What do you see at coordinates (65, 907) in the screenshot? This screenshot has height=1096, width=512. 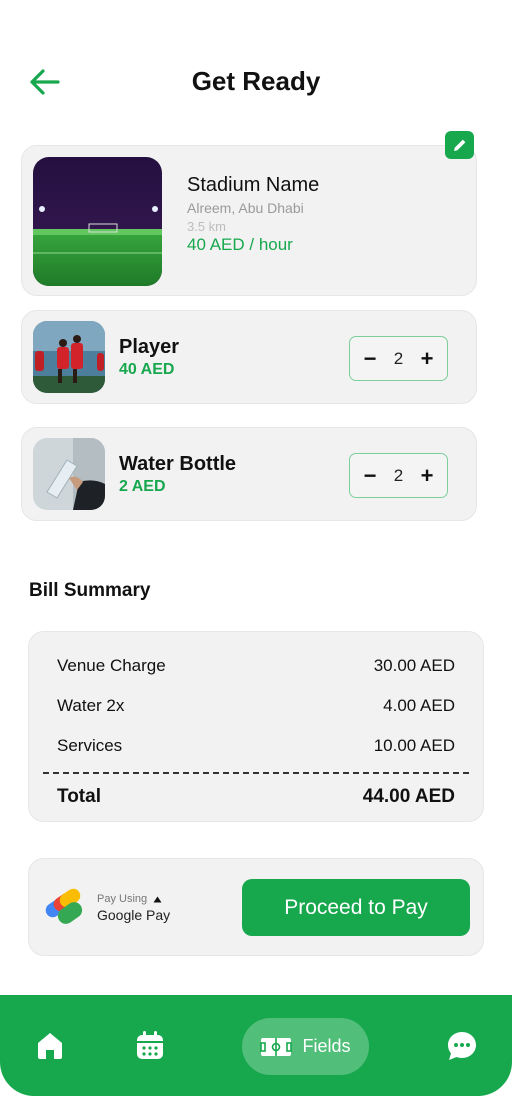 I see `google-pay-logo-icon` at bounding box center [65, 907].